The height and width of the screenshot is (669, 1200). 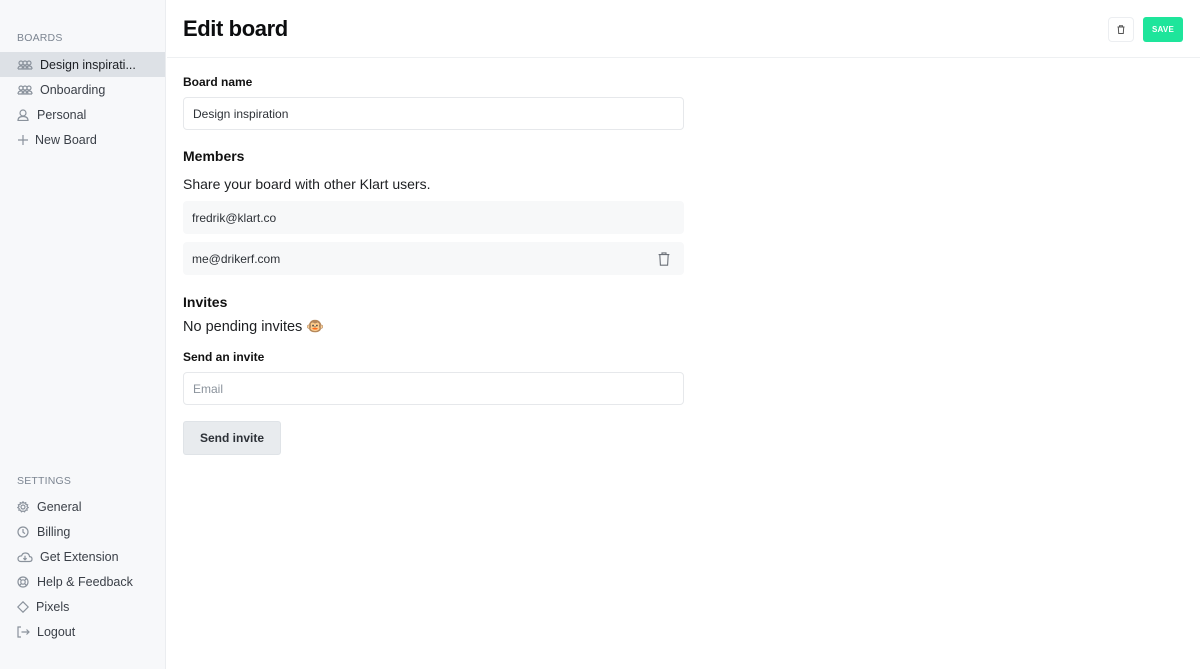 What do you see at coordinates (214, 156) in the screenshot?
I see `members-heading: Members` at bounding box center [214, 156].